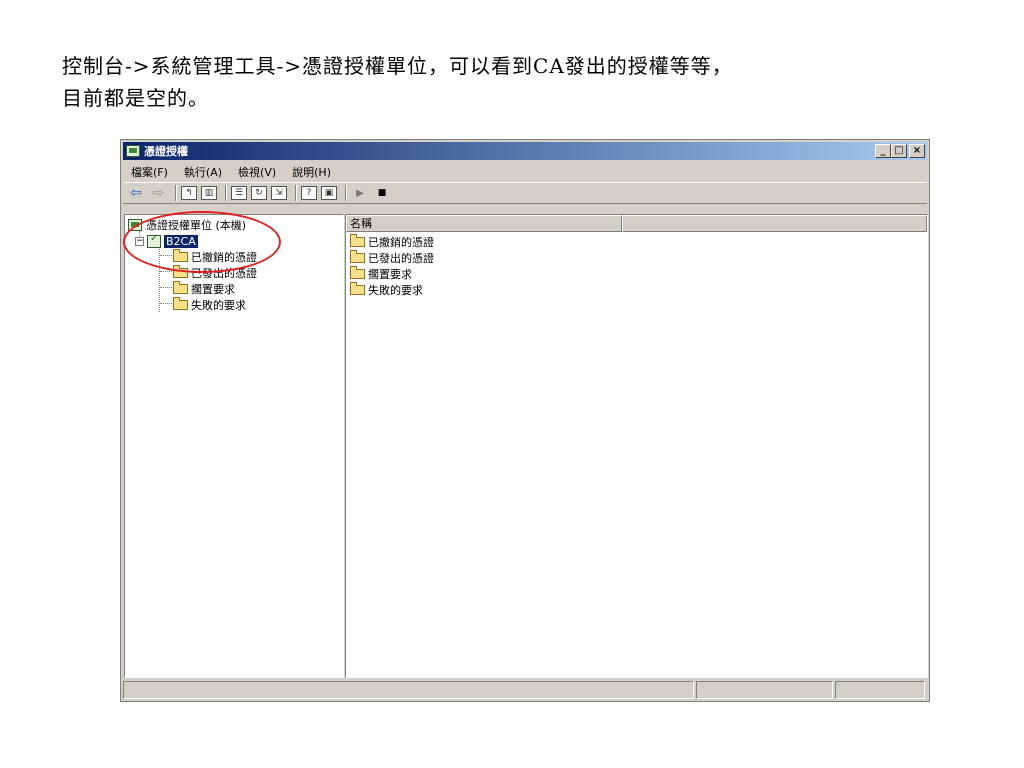  Describe the element at coordinates (158, 193) in the screenshot. I see `forward-arrow-icon: ⇨` at that location.